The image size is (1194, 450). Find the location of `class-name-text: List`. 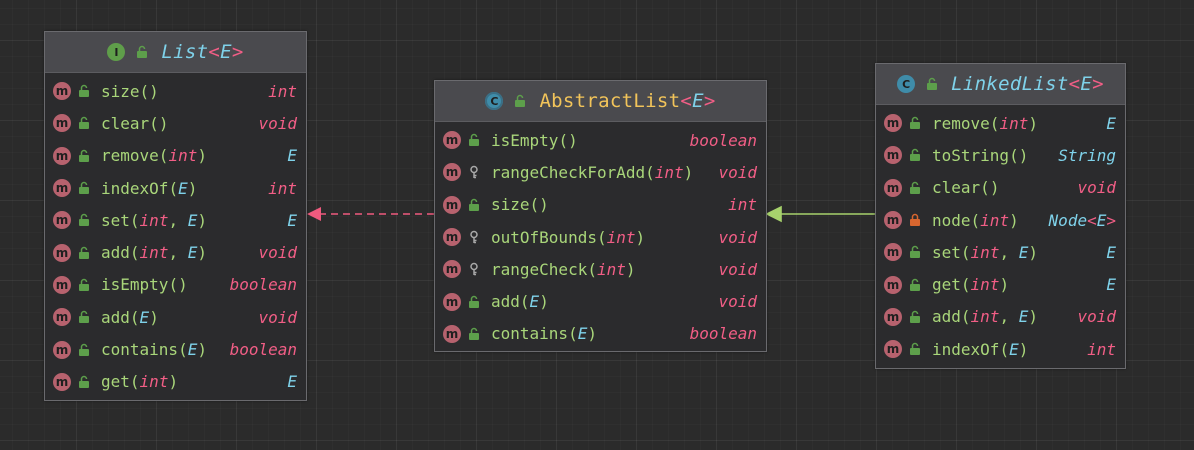

class-name-text: List is located at coordinates (185, 52).